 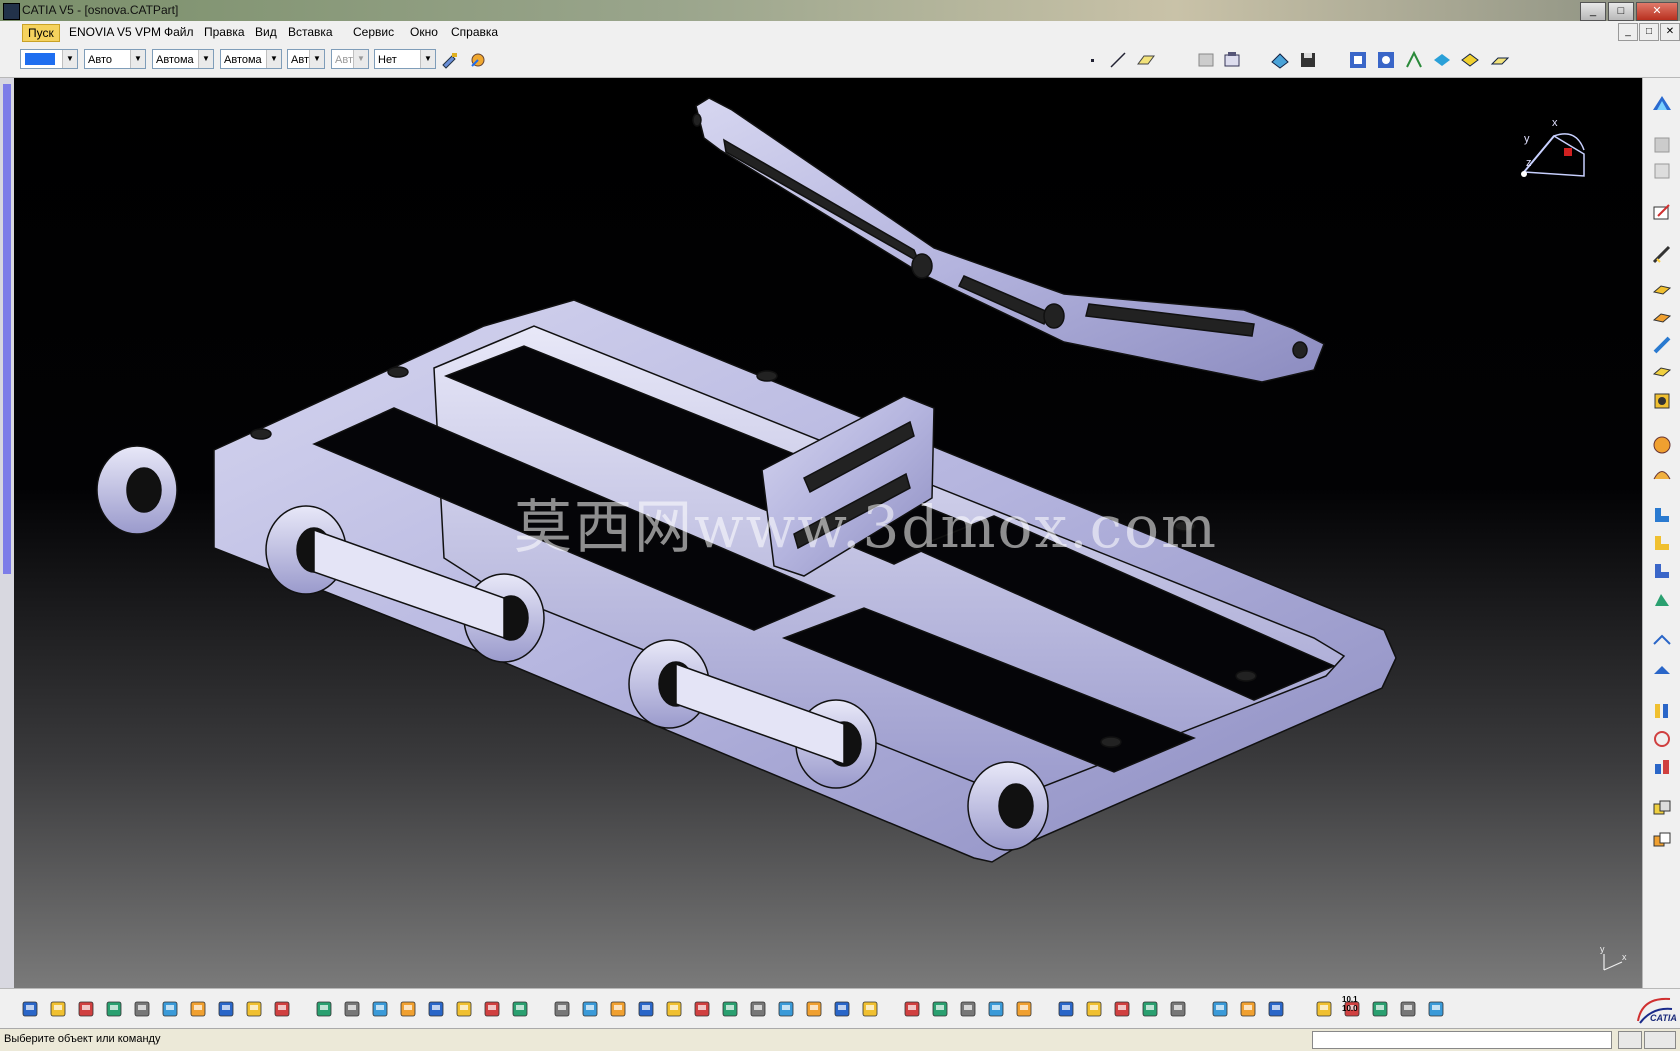 What do you see at coordinates (492, 1009) in the screenshot?
I see `design-table-icon` at bounding box center [492, 1009].